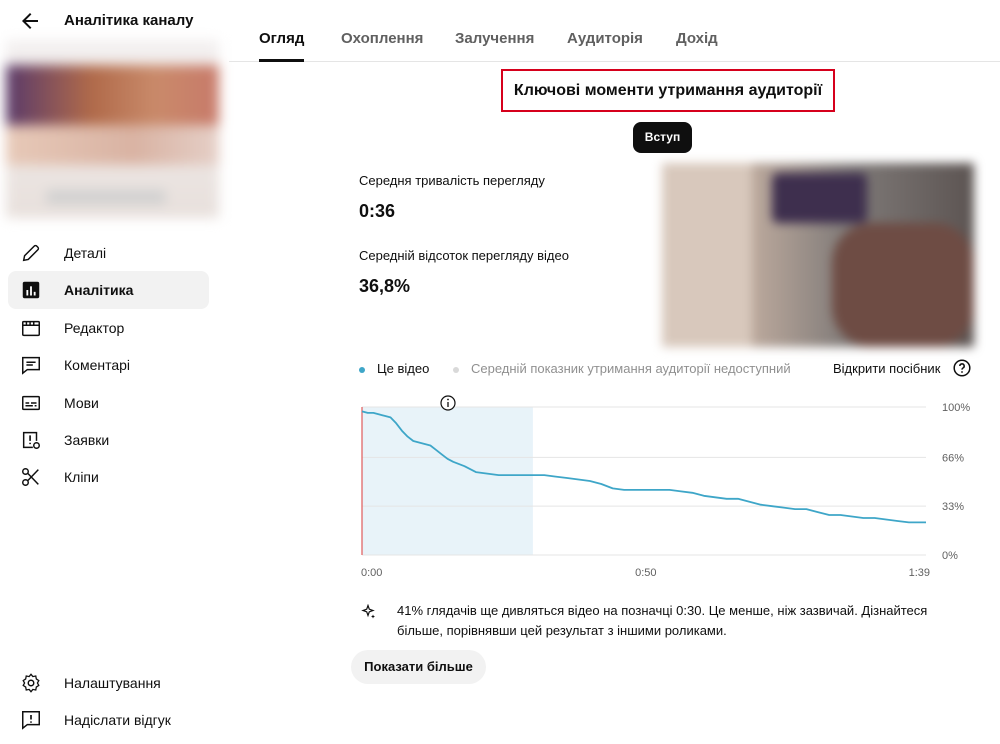 The height and width of the screenshot is (744, 1000). What do you see at coordinates (371, 573) in the screenshot?
I see `x-tick-label: 0:00` at bounding box center [371, 573].